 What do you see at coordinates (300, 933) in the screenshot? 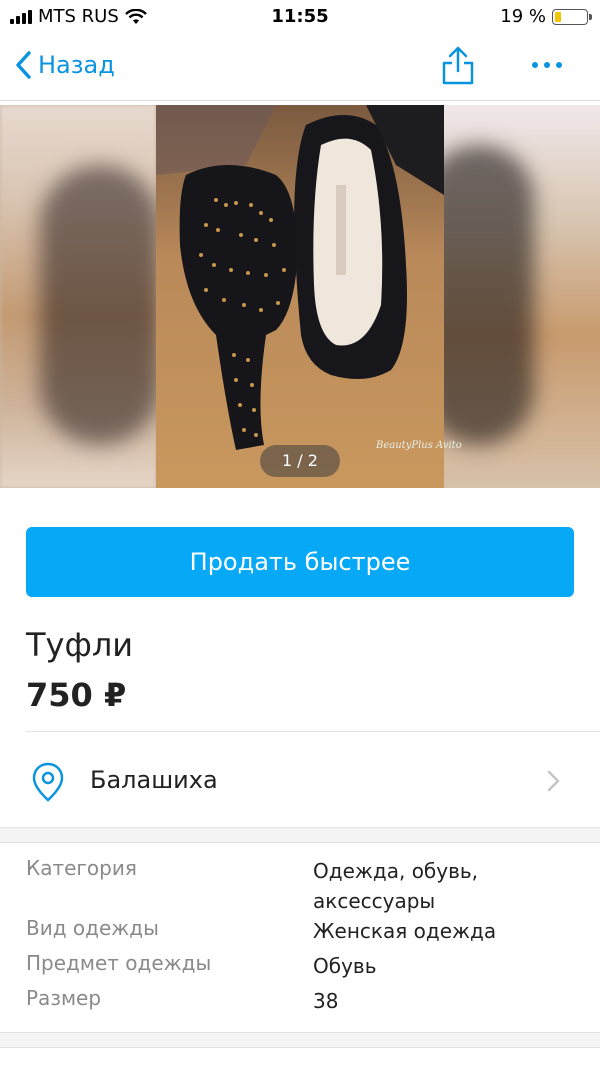
I see `param-row-clothing-type: Вид одежды Женская одежда` at bounding box center [300, 933].